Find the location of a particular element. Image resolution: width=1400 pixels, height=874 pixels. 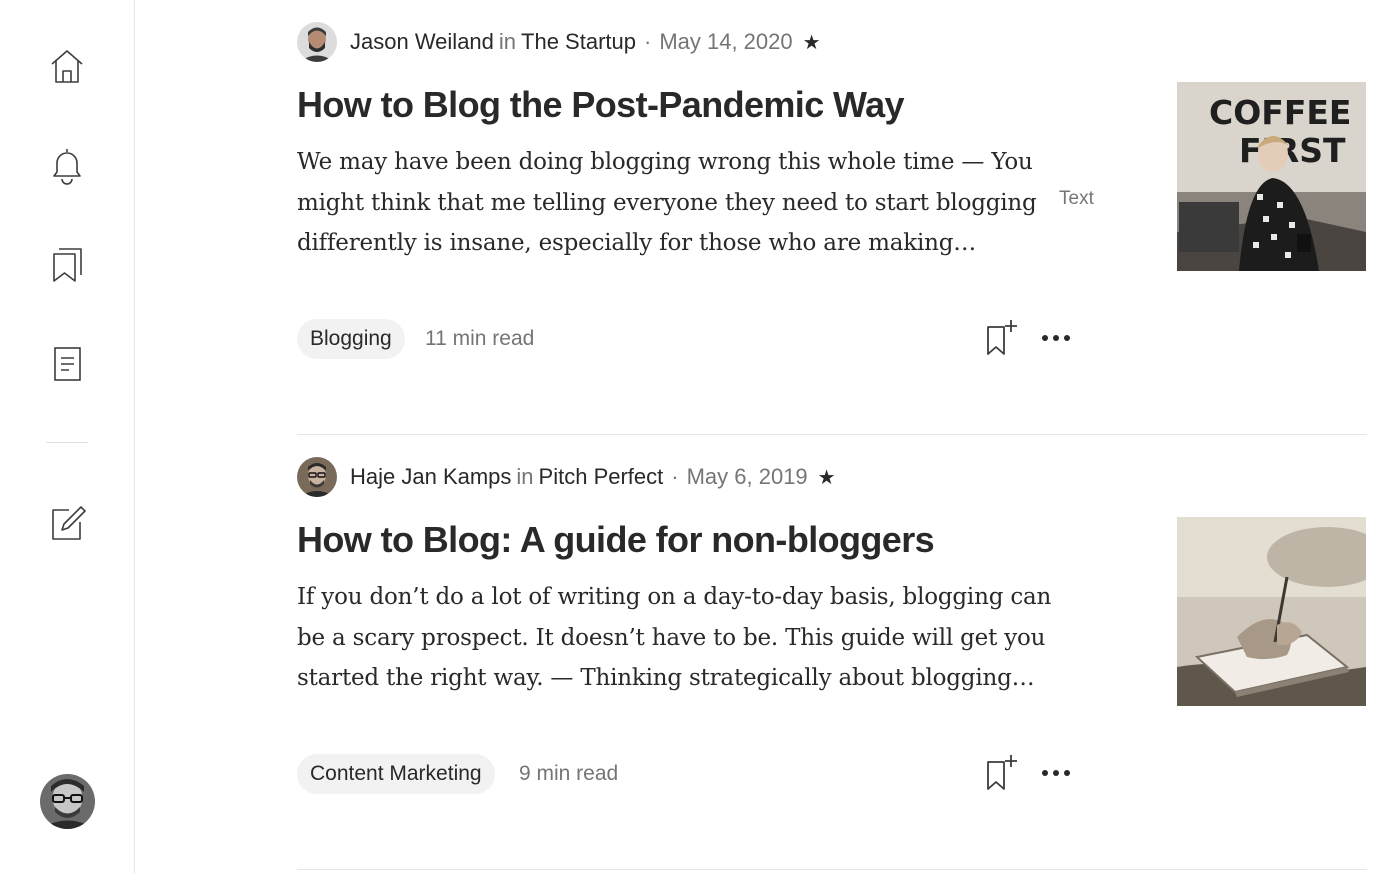

article-title: How to Blog: A guide for non-bloggers is located at coordinates (727, 540).